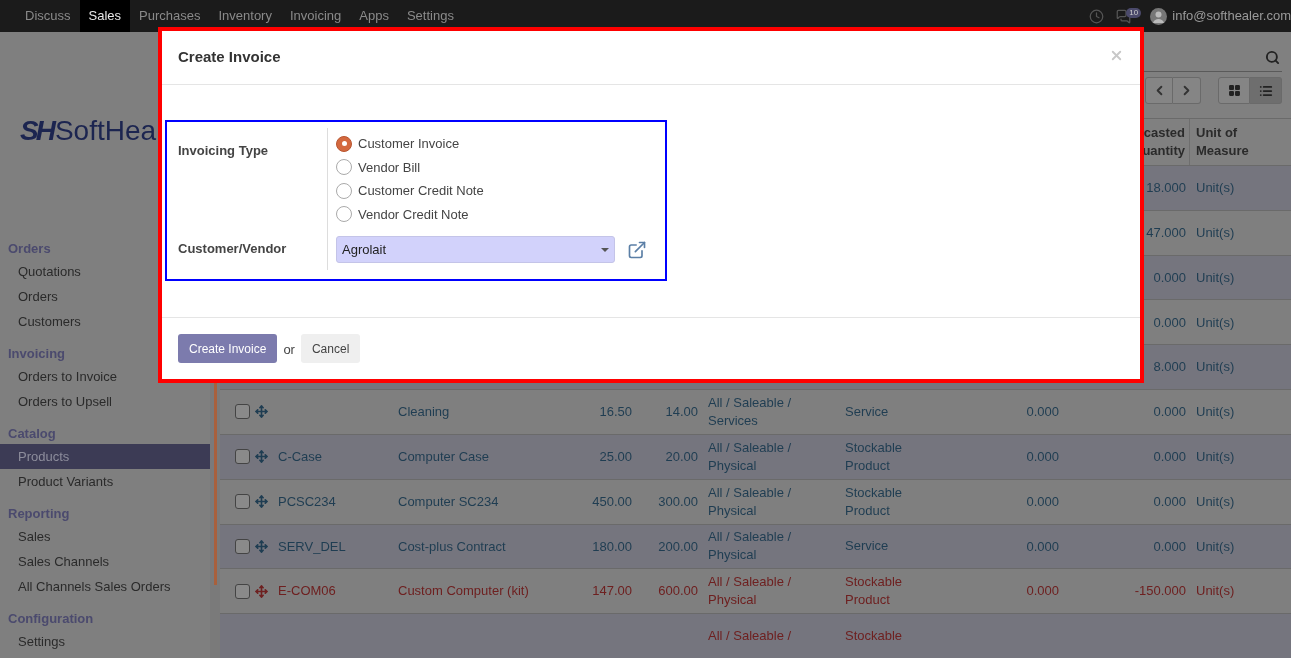  What do you see at coordinates (228, 348) in the screenshot?
I see `create-invoice-button: Create Invoice` at bounding box center [228, 348].